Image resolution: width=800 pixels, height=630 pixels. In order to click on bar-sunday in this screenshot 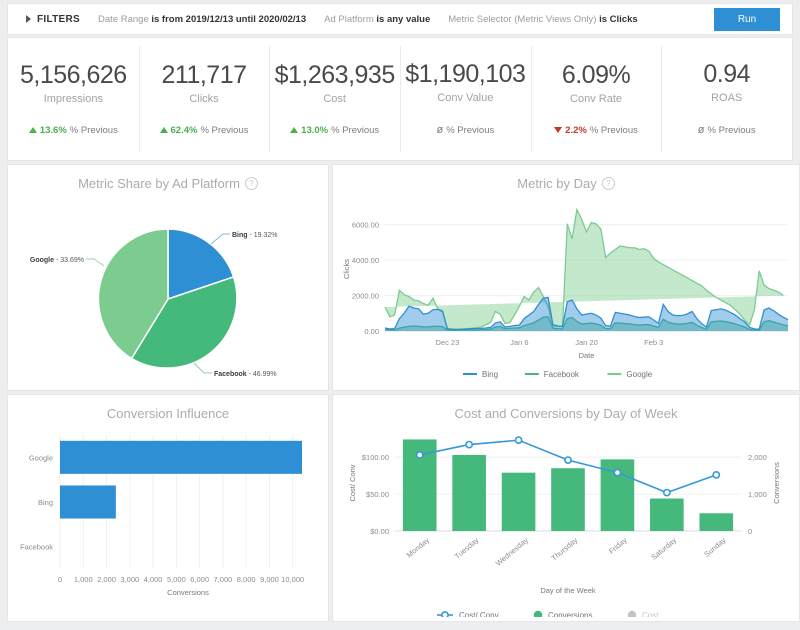, I will do `click(716, 522)`.